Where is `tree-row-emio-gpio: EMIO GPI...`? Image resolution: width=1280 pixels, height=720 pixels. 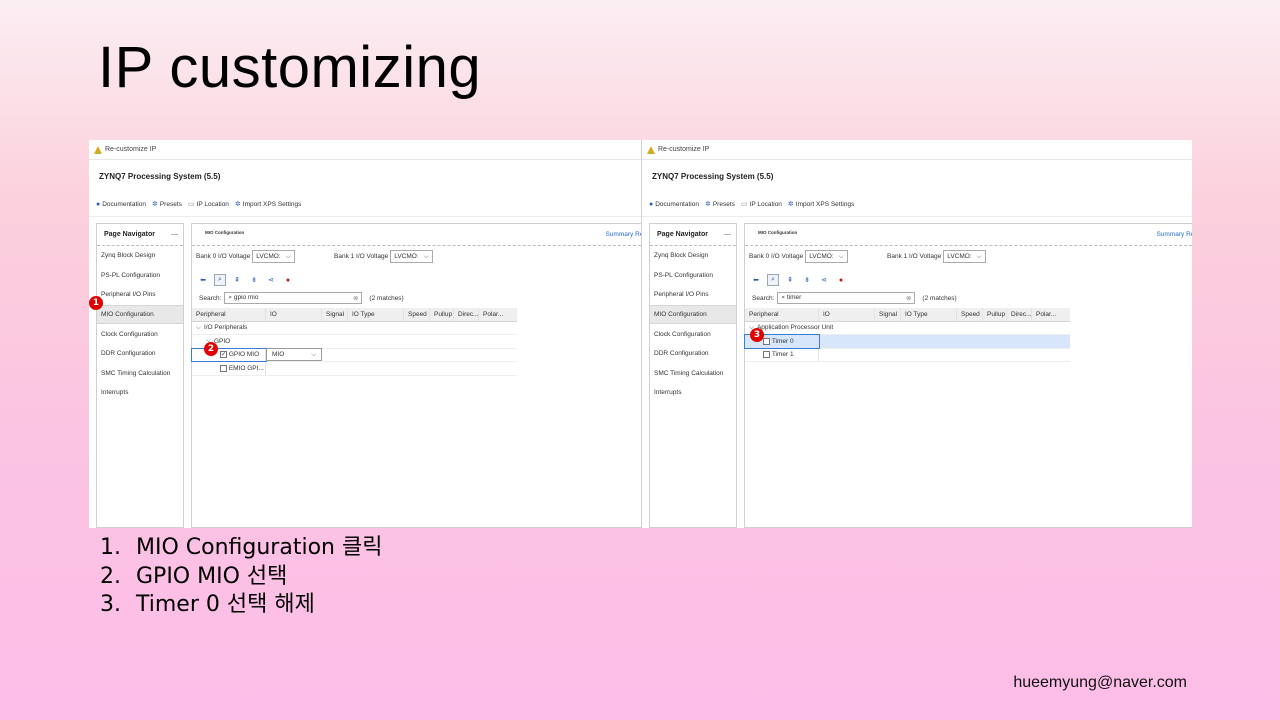
tree-row-emio-gpio: EMIO GPI... is located at coordinates (354, 369).